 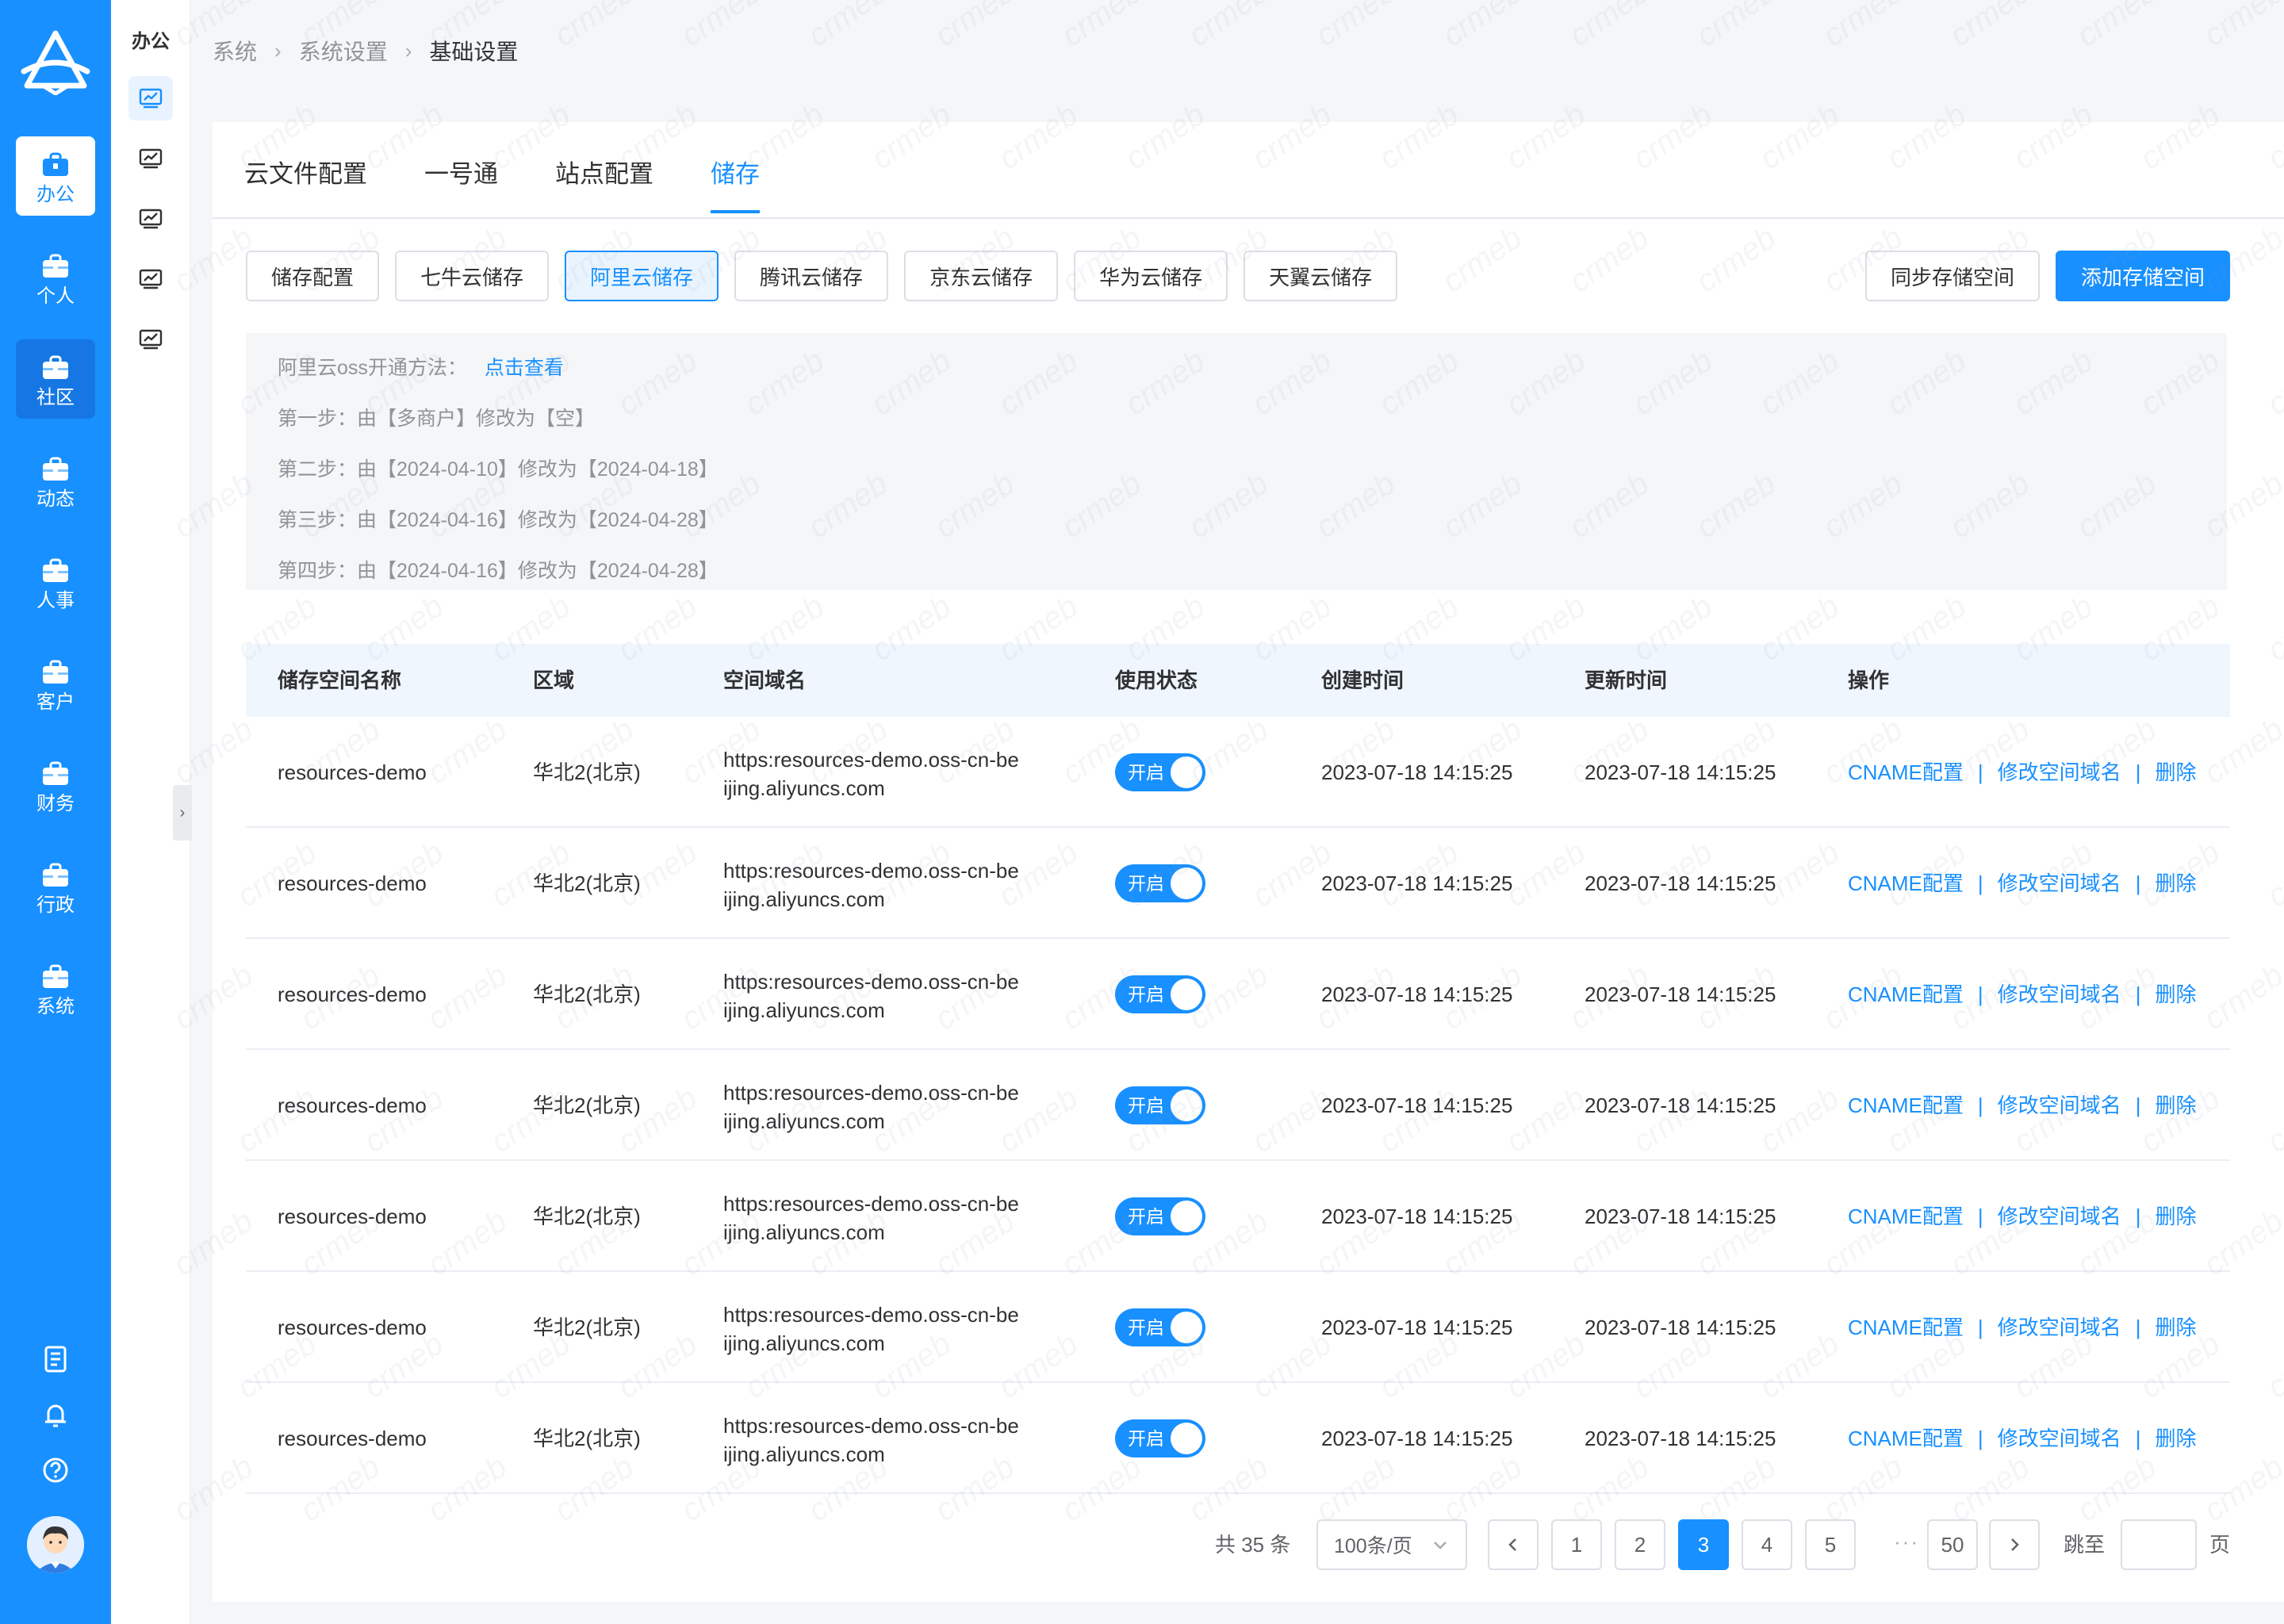 What do you see at coordinates (1151, 276) in the screenshot?
I see `storage-provider-tab: 华为云储存` at bounding box center [1151, 276].